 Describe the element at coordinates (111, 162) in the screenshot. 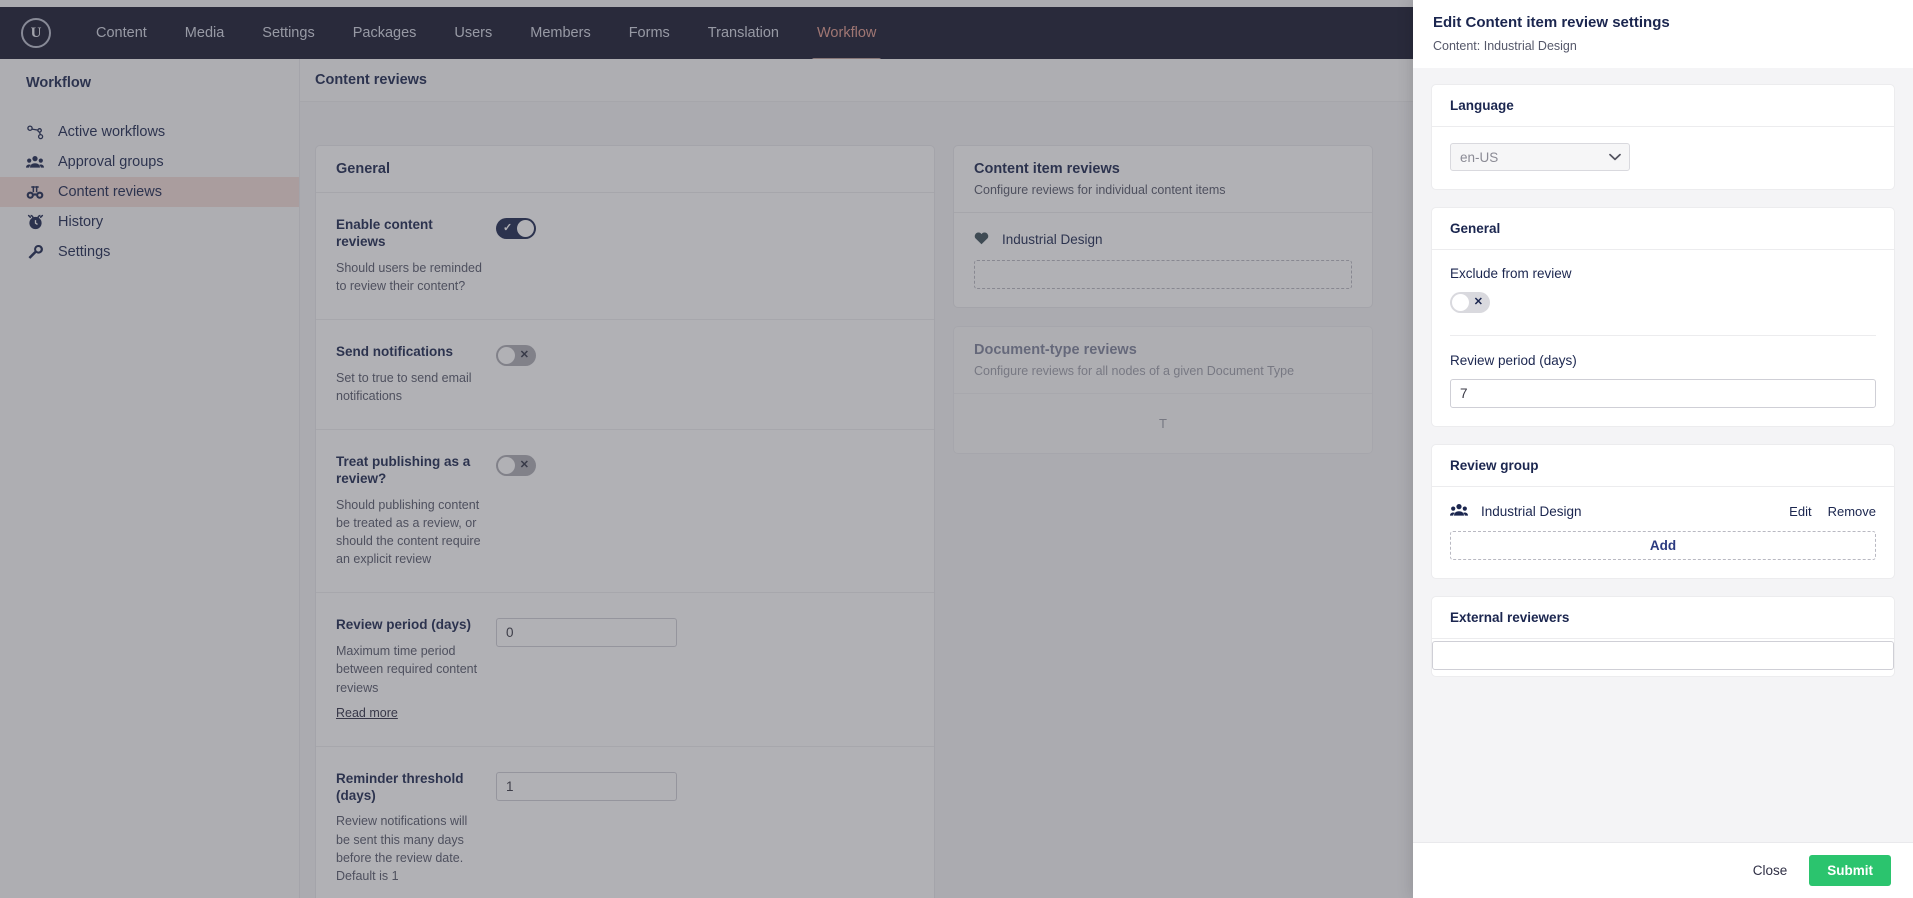

I see `sidebar-item-label: Approval groups` at that location.